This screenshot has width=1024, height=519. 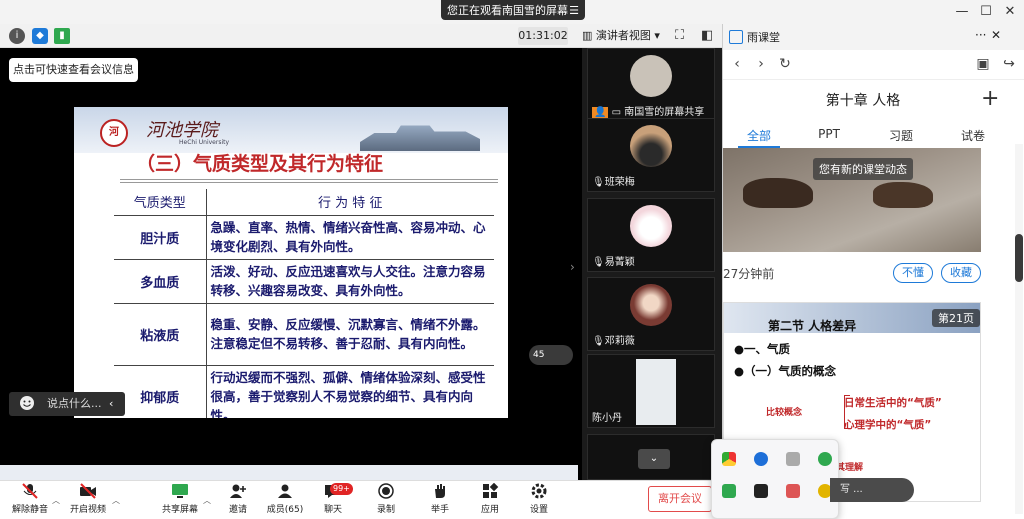 I want to click on view-mode-label: 演讲者视图, so click(x=623, y=35).